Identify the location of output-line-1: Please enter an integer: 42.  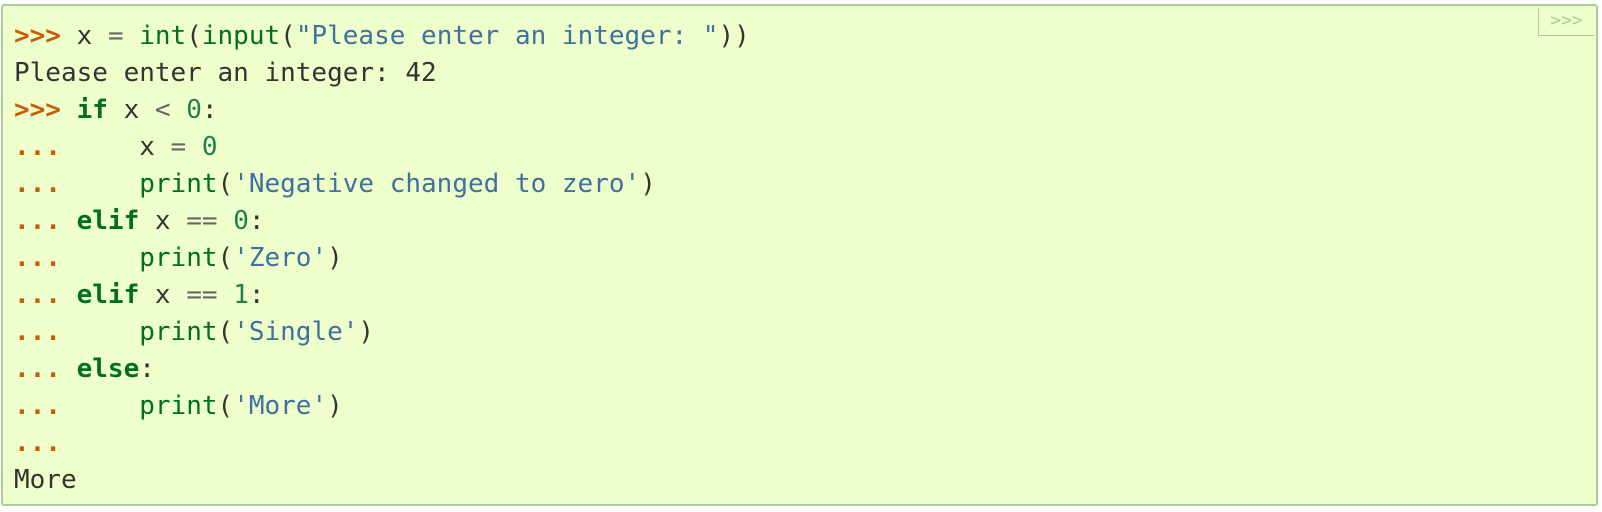
(382, 73).